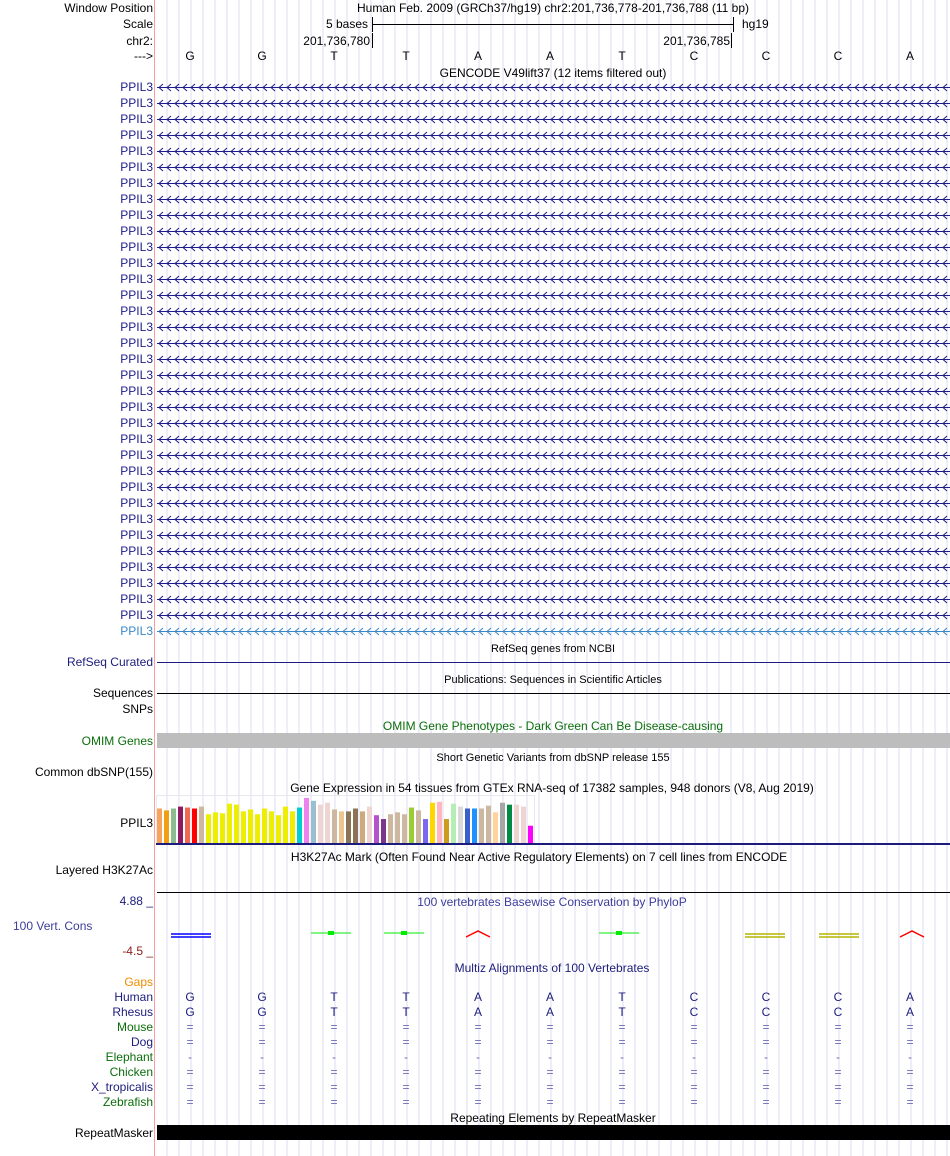 This screenshot has height=1156, width=950. I want to click on species-label: Elephant, so click(129, 1057).